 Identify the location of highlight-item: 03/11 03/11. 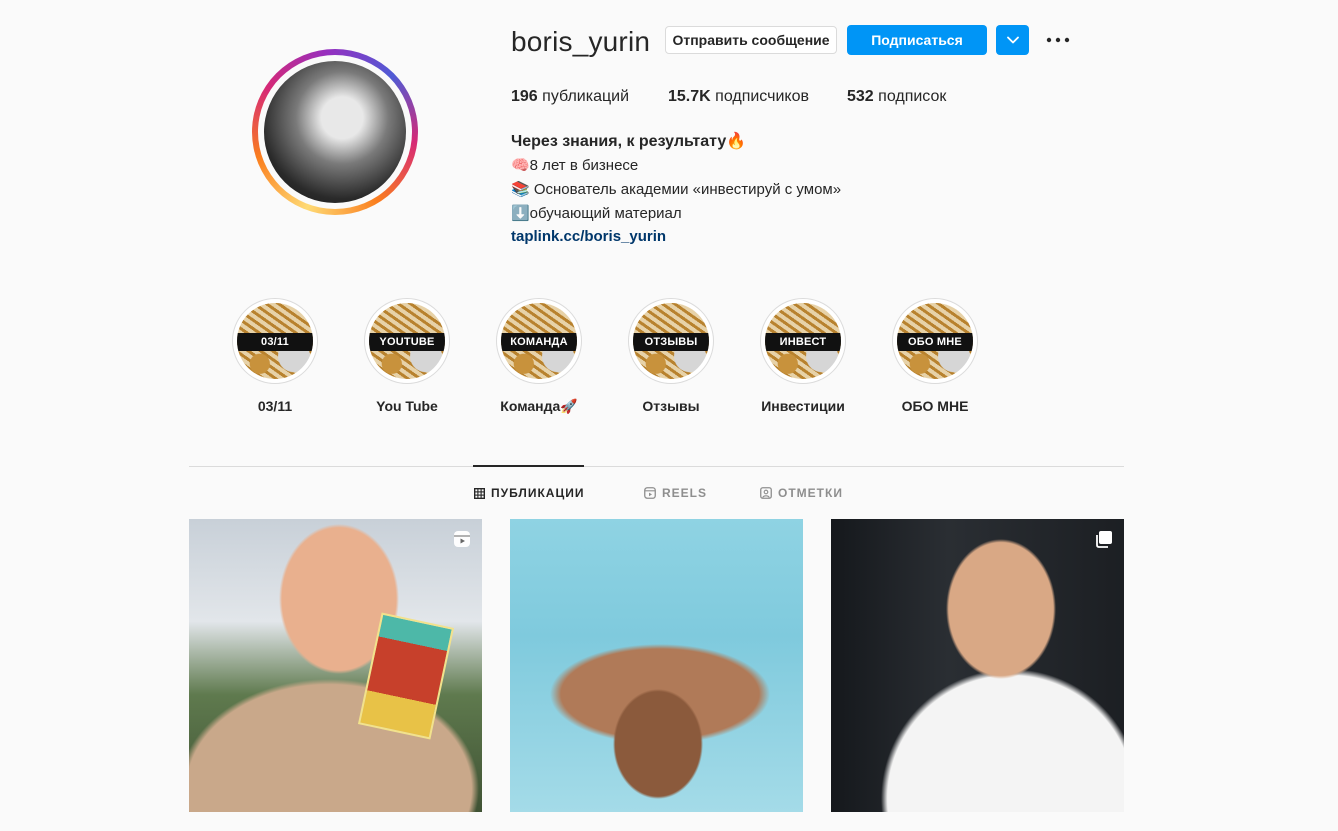
(275, 356).